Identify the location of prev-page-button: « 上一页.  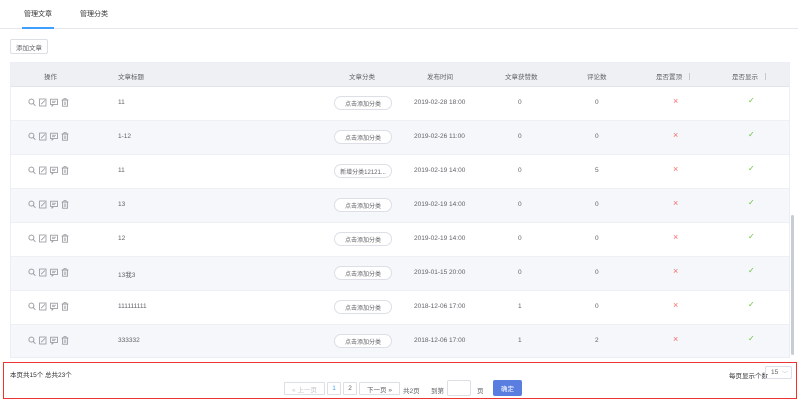
(304, 388).